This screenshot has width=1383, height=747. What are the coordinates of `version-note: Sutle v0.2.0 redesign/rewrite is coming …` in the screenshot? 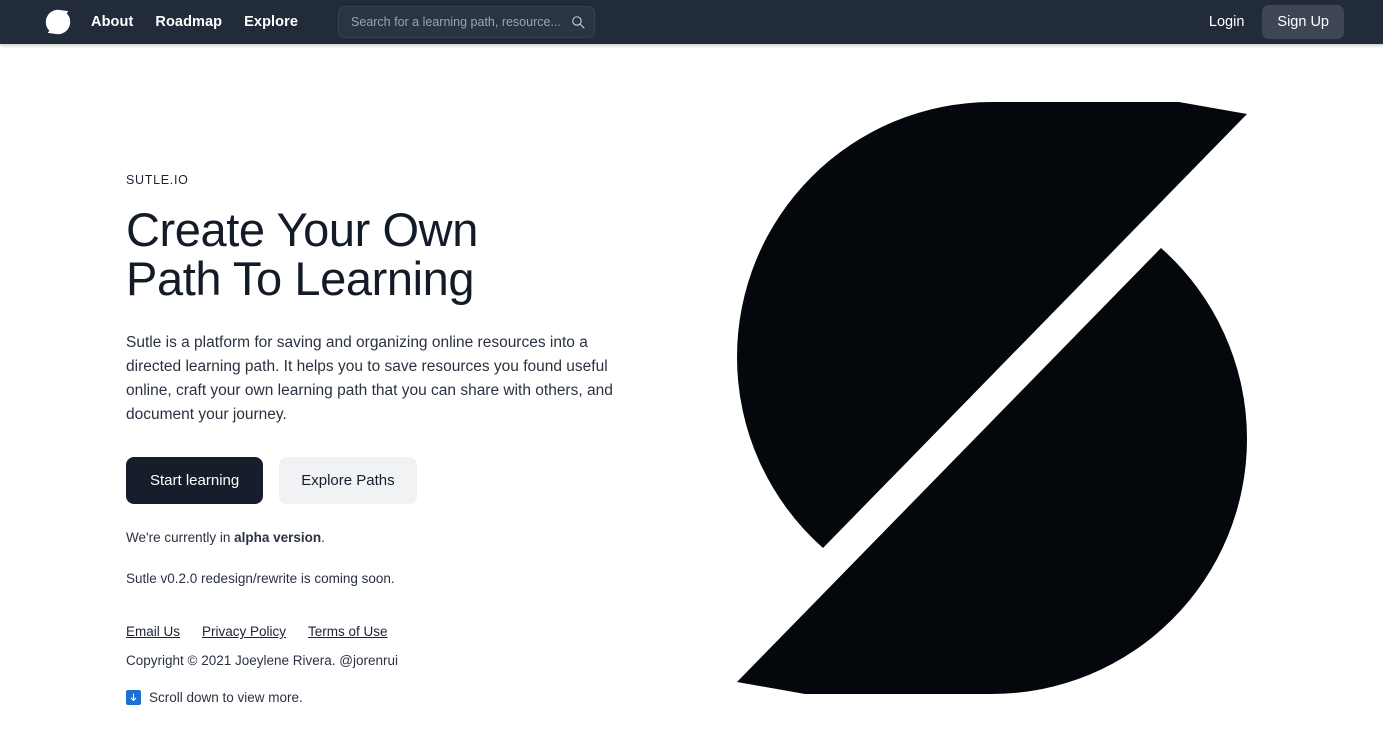 It's located at (260, 578).